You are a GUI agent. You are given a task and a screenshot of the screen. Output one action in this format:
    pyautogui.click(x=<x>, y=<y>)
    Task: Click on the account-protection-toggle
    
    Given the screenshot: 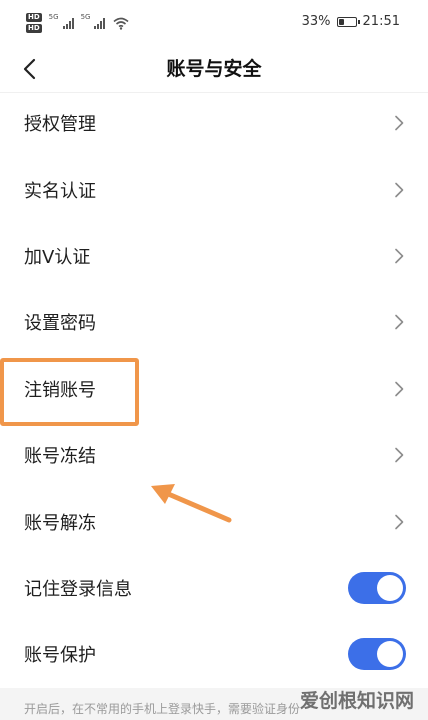 What is the action you would take?
    pyautogui.click(x=377, y=654)
    